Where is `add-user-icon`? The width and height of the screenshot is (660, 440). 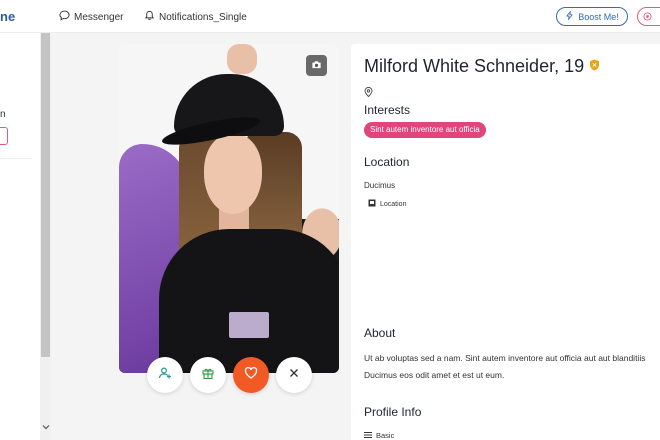
add-user-icon is located at coordinates (165, 375).